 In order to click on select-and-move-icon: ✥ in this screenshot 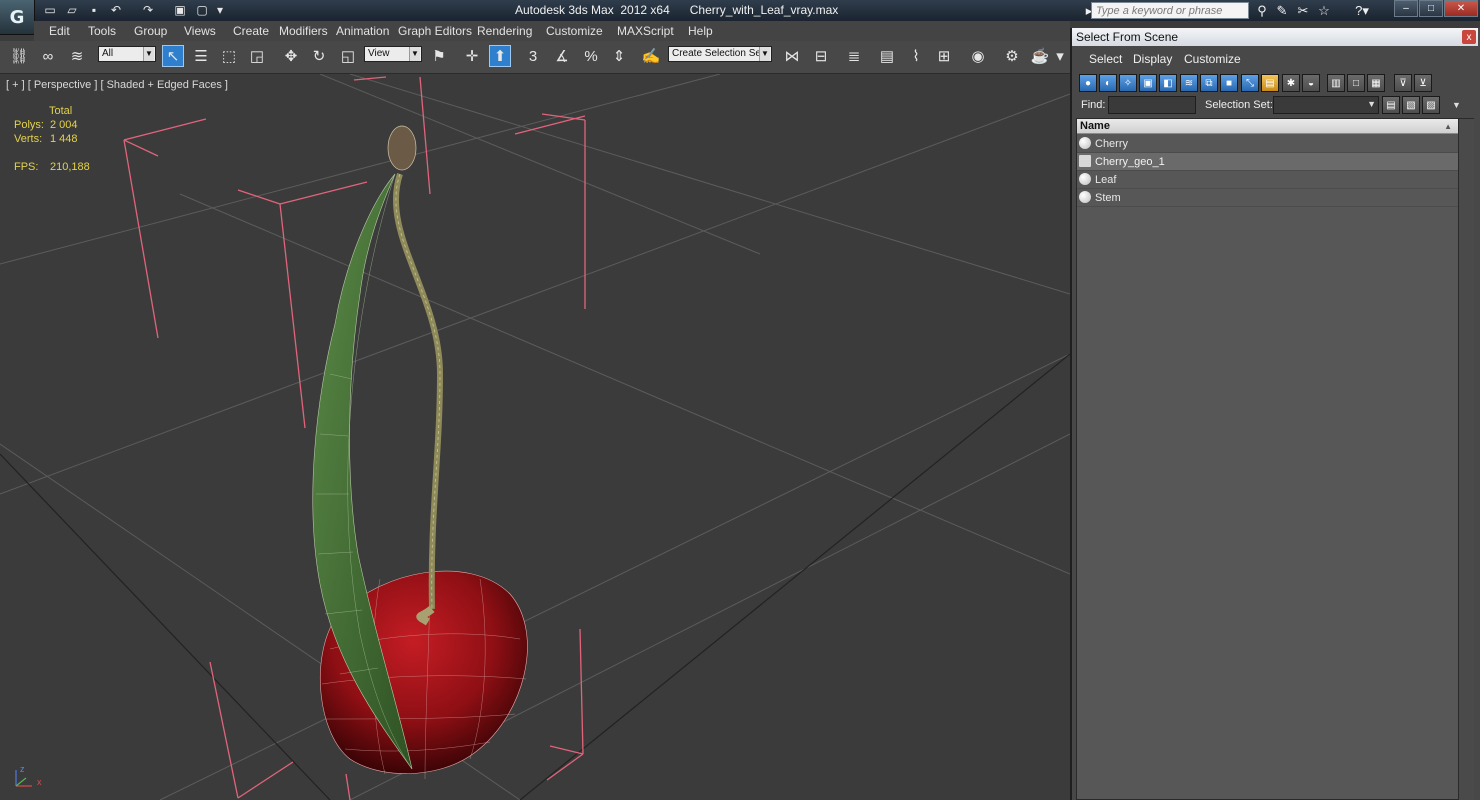, I will do `click(291, 56)`.